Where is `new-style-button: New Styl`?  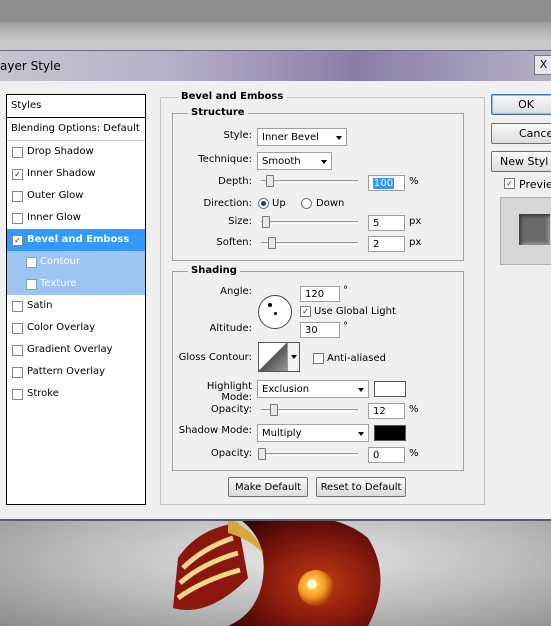 new-style-button: New Styl is located at coordinates (521, 161).